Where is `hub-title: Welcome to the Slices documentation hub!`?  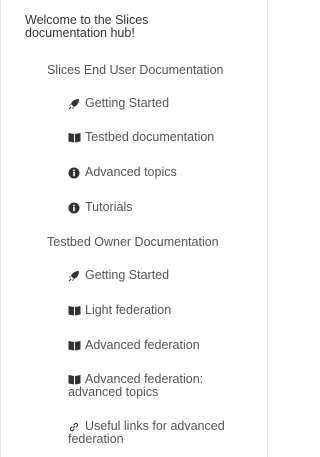
hub-title: Welcome to the Slices documentation hub! is located at coordinates (87, 26).